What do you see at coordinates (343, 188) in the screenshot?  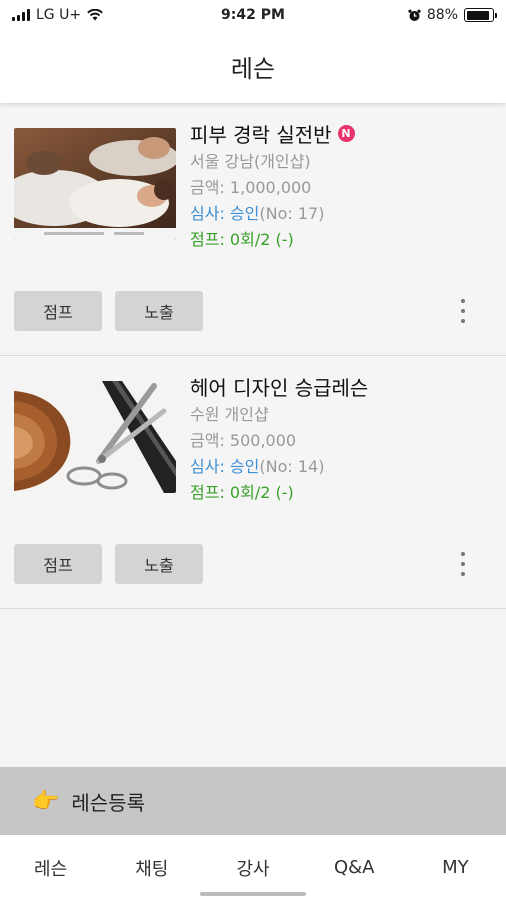 I see `lesson-price: 금액: 1,000,000` at bounding box center [343, 188].